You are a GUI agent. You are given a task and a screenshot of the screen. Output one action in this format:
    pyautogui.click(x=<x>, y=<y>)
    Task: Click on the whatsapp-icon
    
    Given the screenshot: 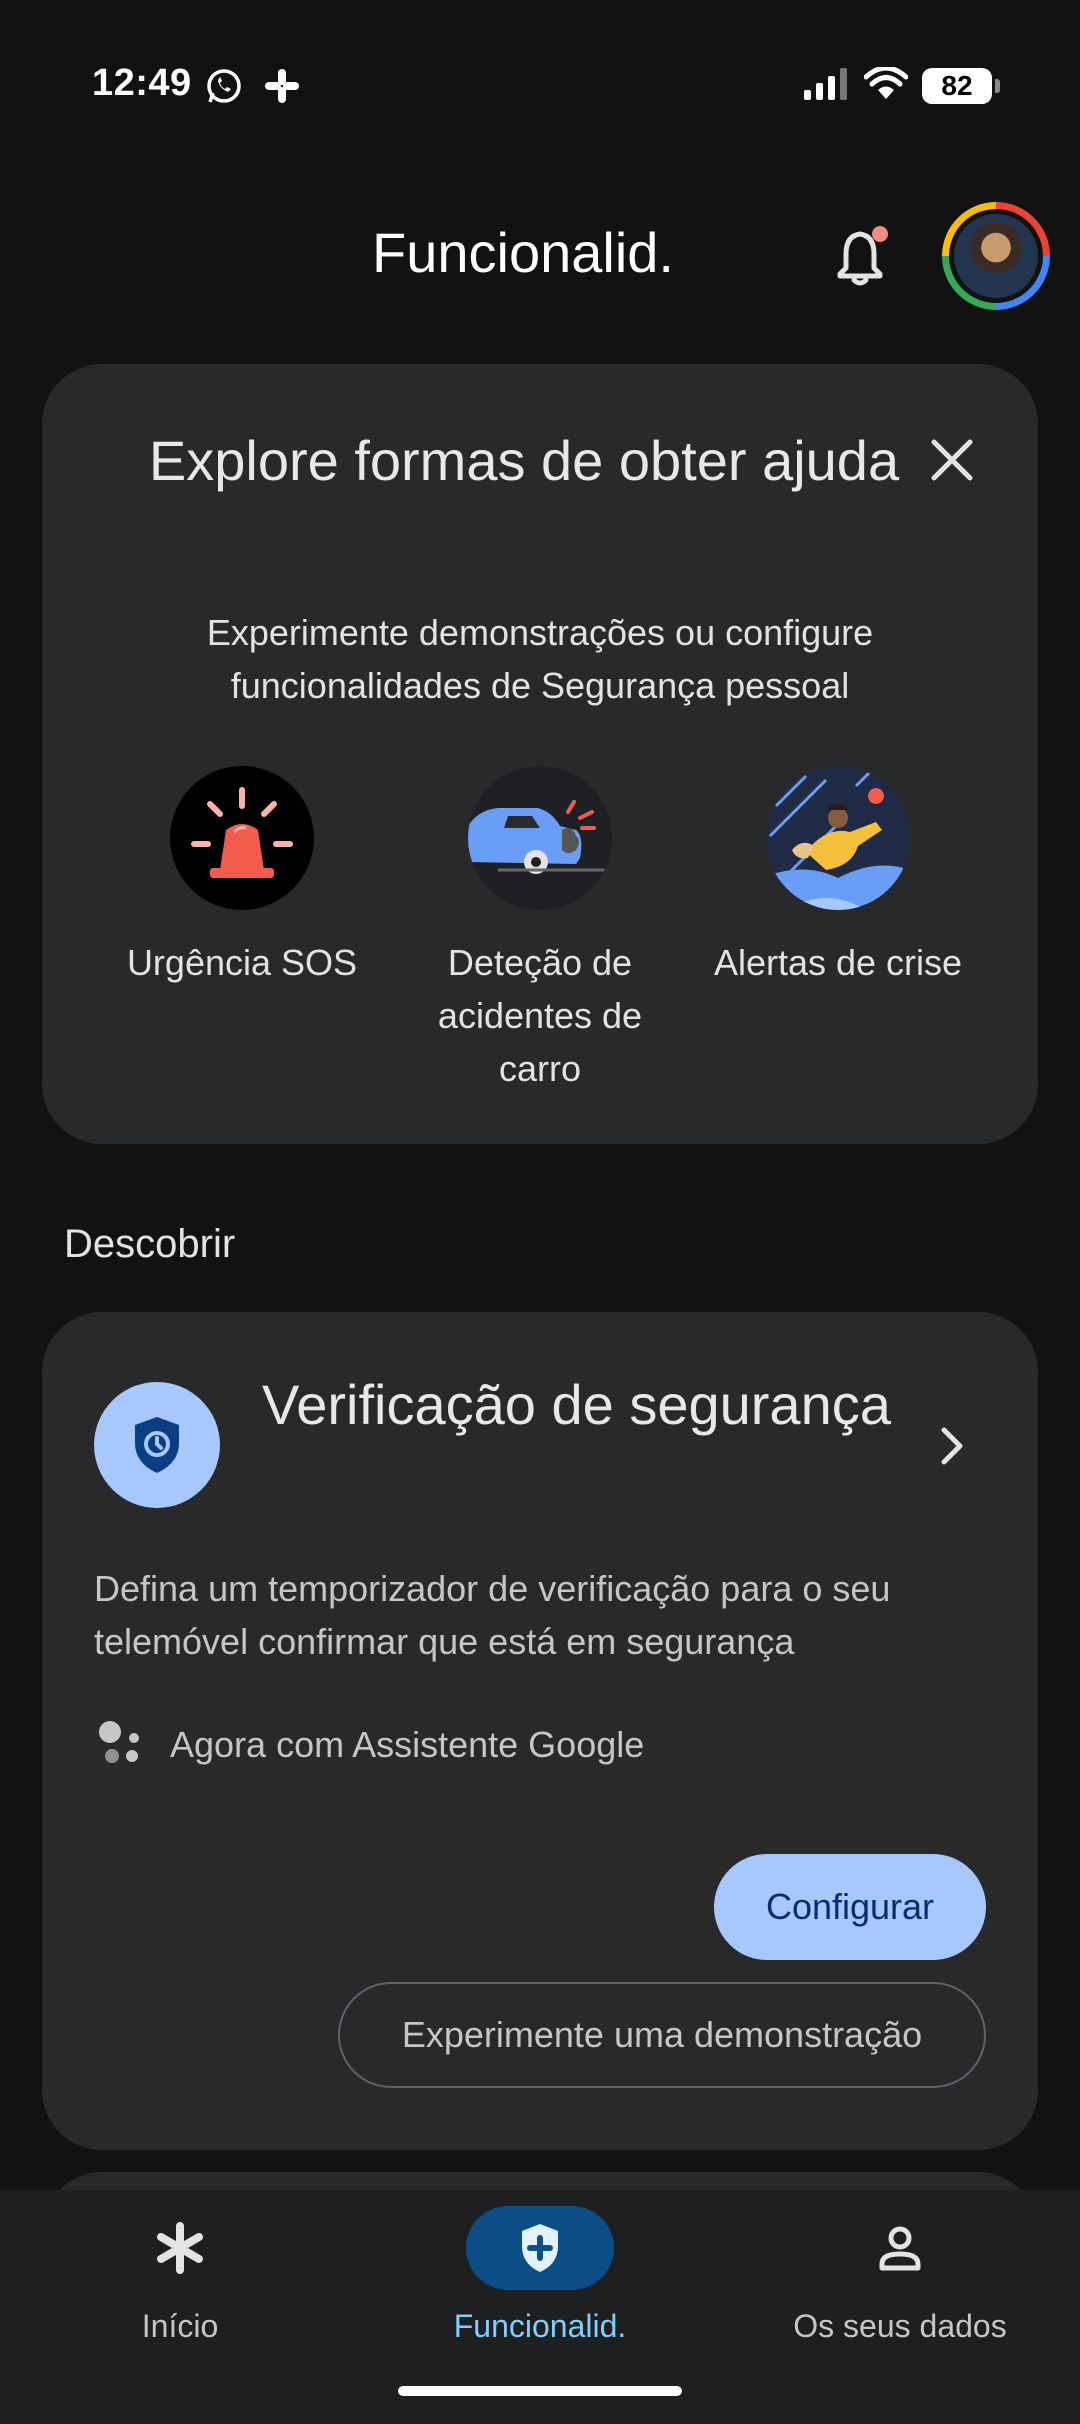 What is the action you would take?
    pyautogui.click(x=224, y=88)
    